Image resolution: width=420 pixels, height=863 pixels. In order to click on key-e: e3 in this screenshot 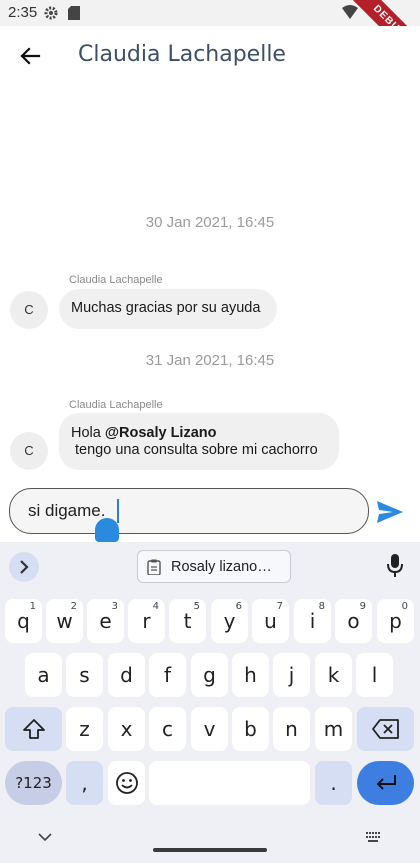, I will do `click(105, 621)`.